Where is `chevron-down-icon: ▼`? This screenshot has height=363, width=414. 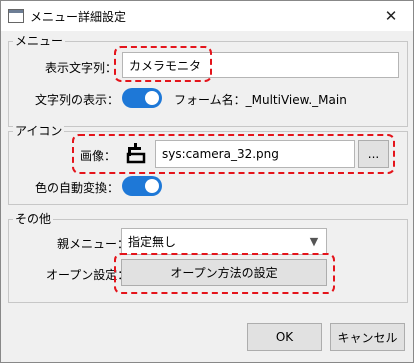
chevron-down-icon: ▼ is located at coordinates (314, 241).